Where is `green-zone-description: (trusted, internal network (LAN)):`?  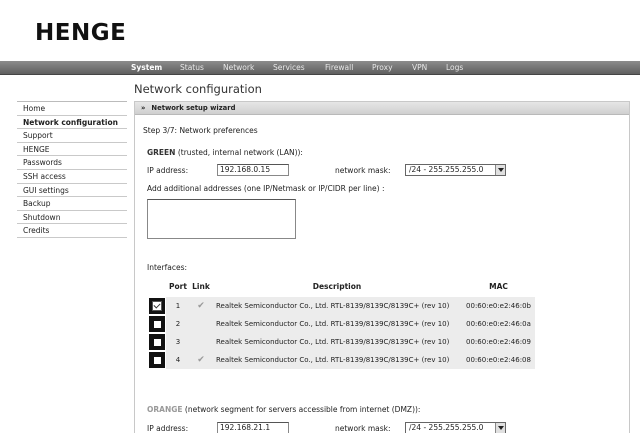 green-zone-description: (trusted, internal network (LAN)): is located at coordinates (240, 152).